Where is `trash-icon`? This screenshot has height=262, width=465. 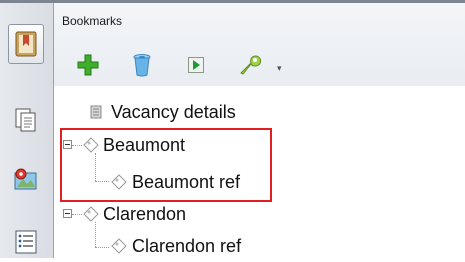 trash-icon is located at coordinates (142, 65).